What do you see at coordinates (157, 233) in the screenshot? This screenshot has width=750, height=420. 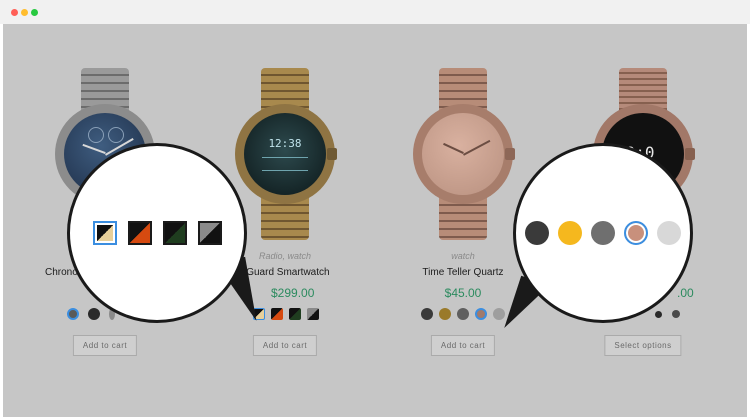 I see `swatch-magnifier-squares` at bounding box center [157, 233].